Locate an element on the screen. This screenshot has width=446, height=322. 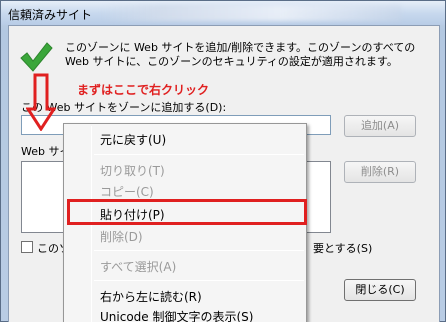
remove-button: 削除(R) is located at coordinates (380, 172).